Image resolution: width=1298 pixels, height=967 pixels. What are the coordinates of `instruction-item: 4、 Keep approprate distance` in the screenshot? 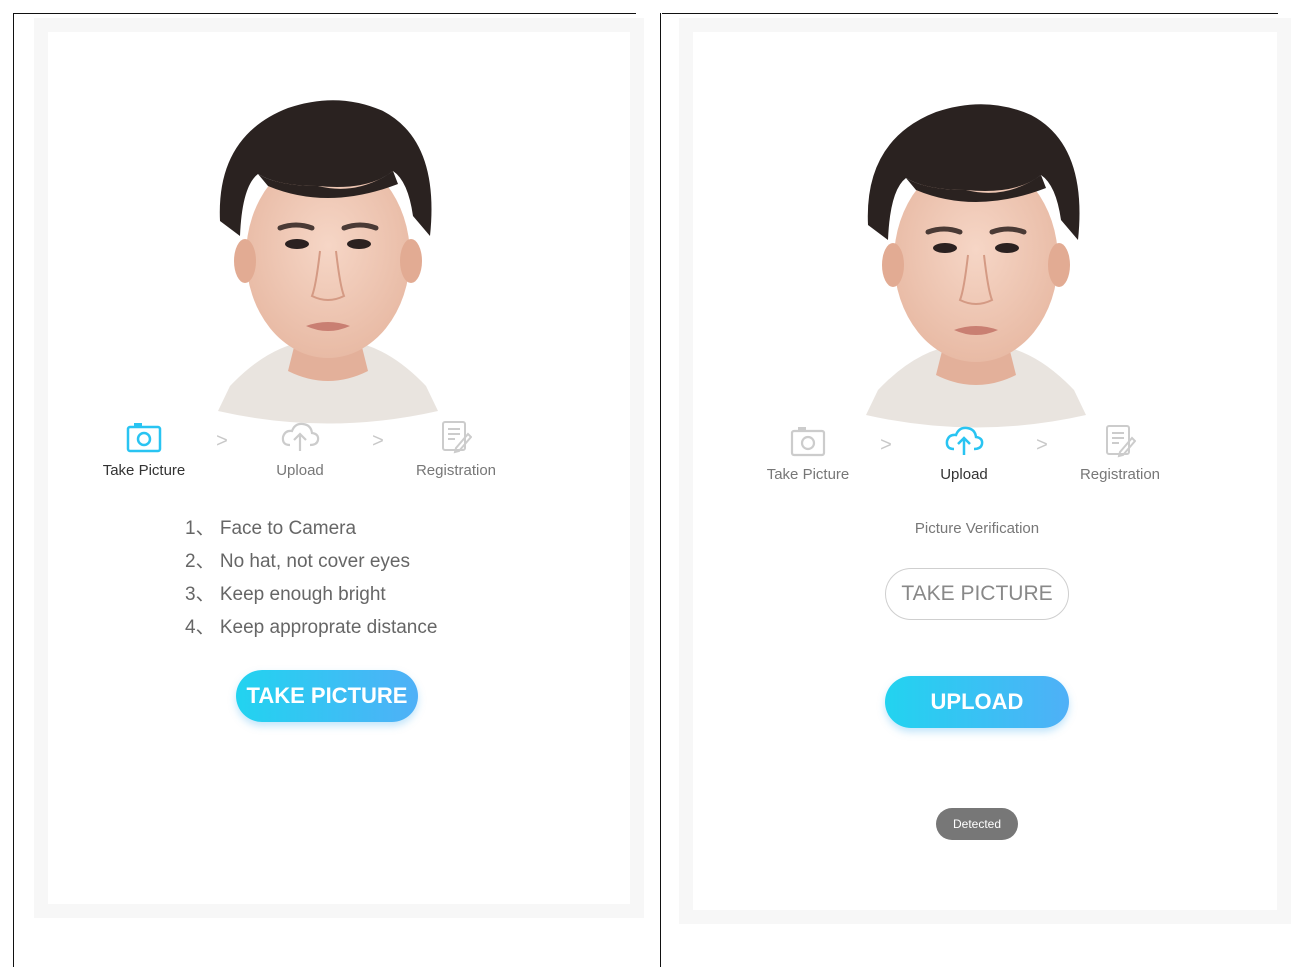 It's located at (311, 627).